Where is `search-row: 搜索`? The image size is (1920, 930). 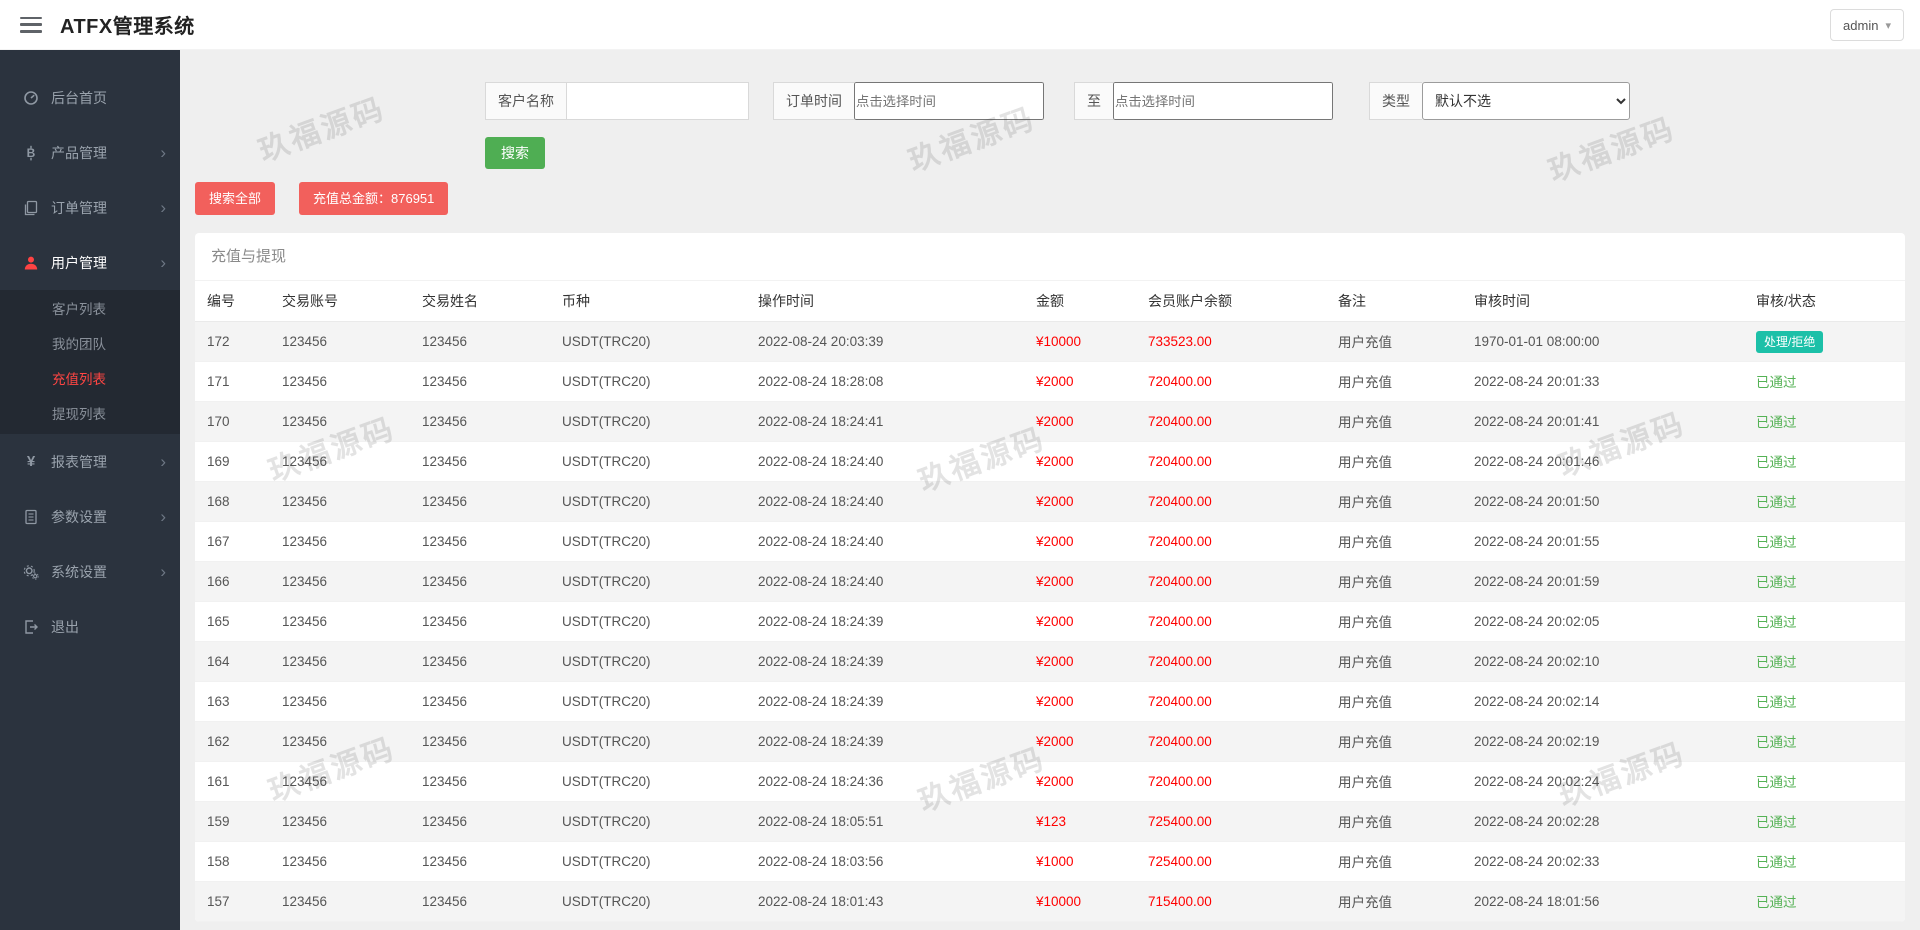 search-row: 搜索 is located at coordinates (1050, 153).